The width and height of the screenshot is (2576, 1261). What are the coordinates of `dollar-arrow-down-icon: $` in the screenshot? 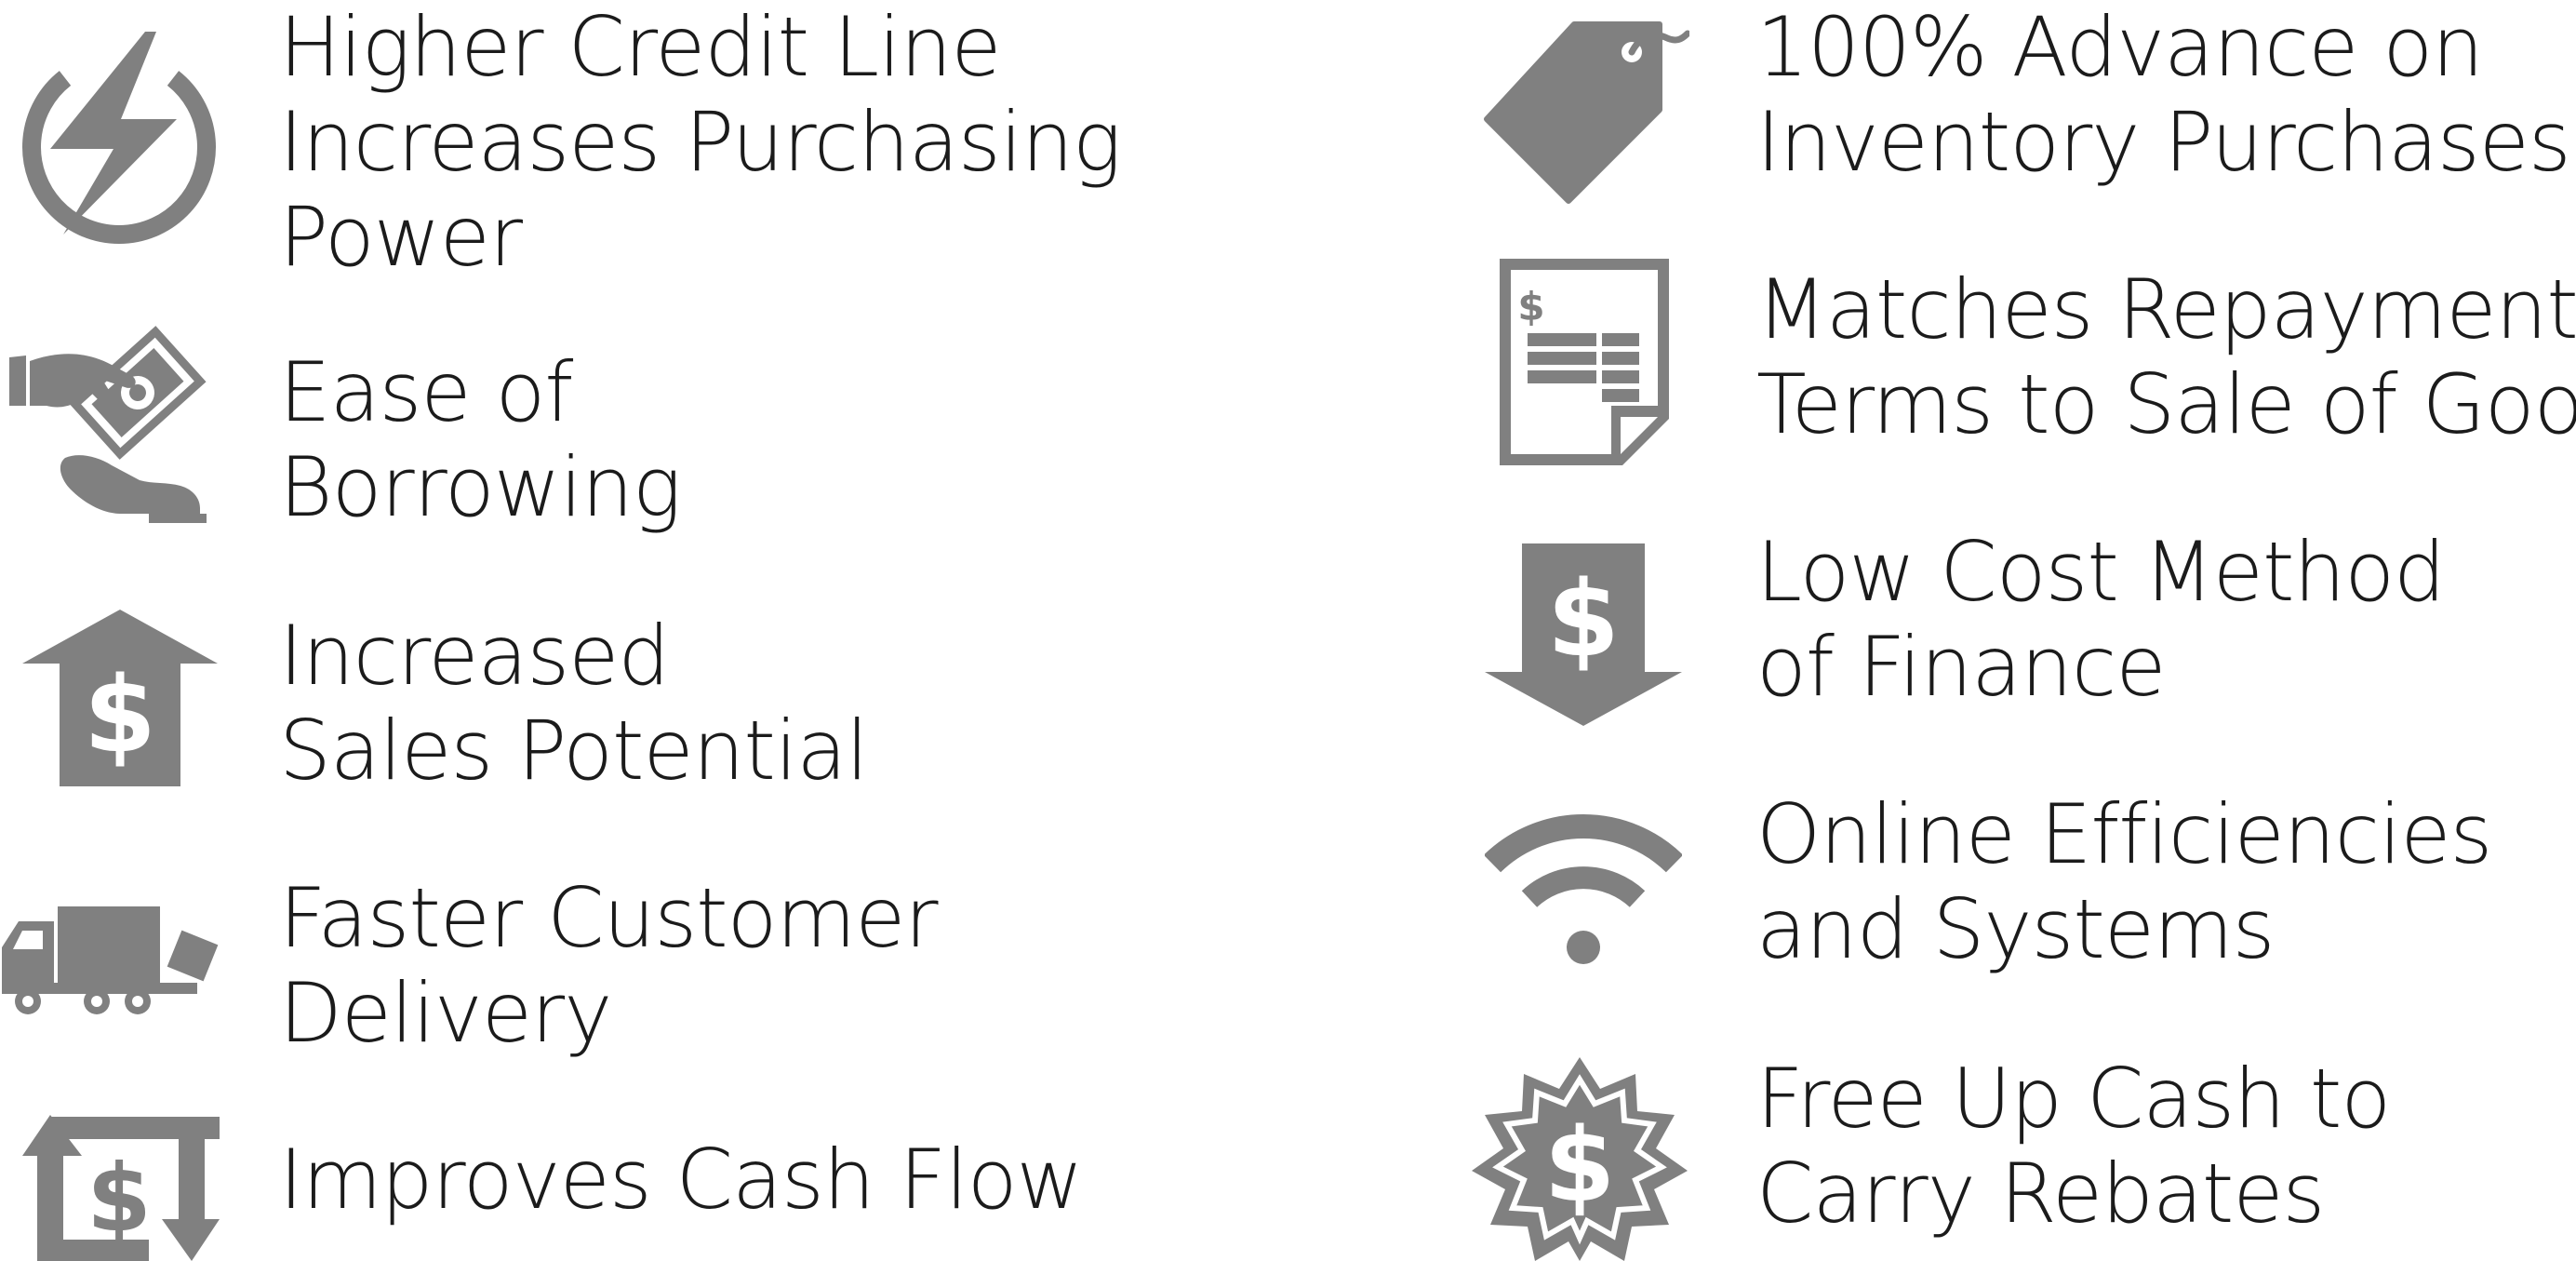 It's located at (1583, 634).